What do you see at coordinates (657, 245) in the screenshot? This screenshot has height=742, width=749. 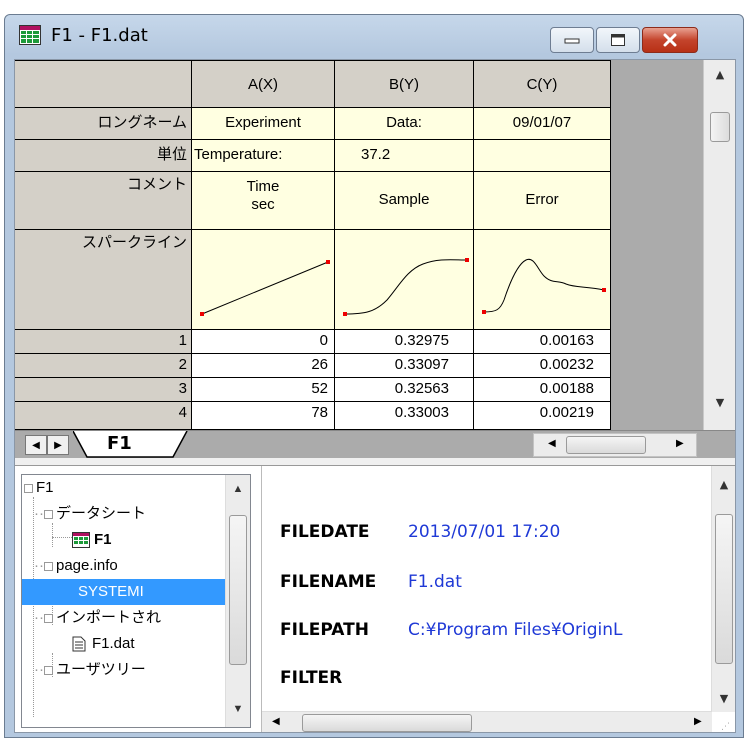 I see `empty-column-area` at bounding box center [657, 245].